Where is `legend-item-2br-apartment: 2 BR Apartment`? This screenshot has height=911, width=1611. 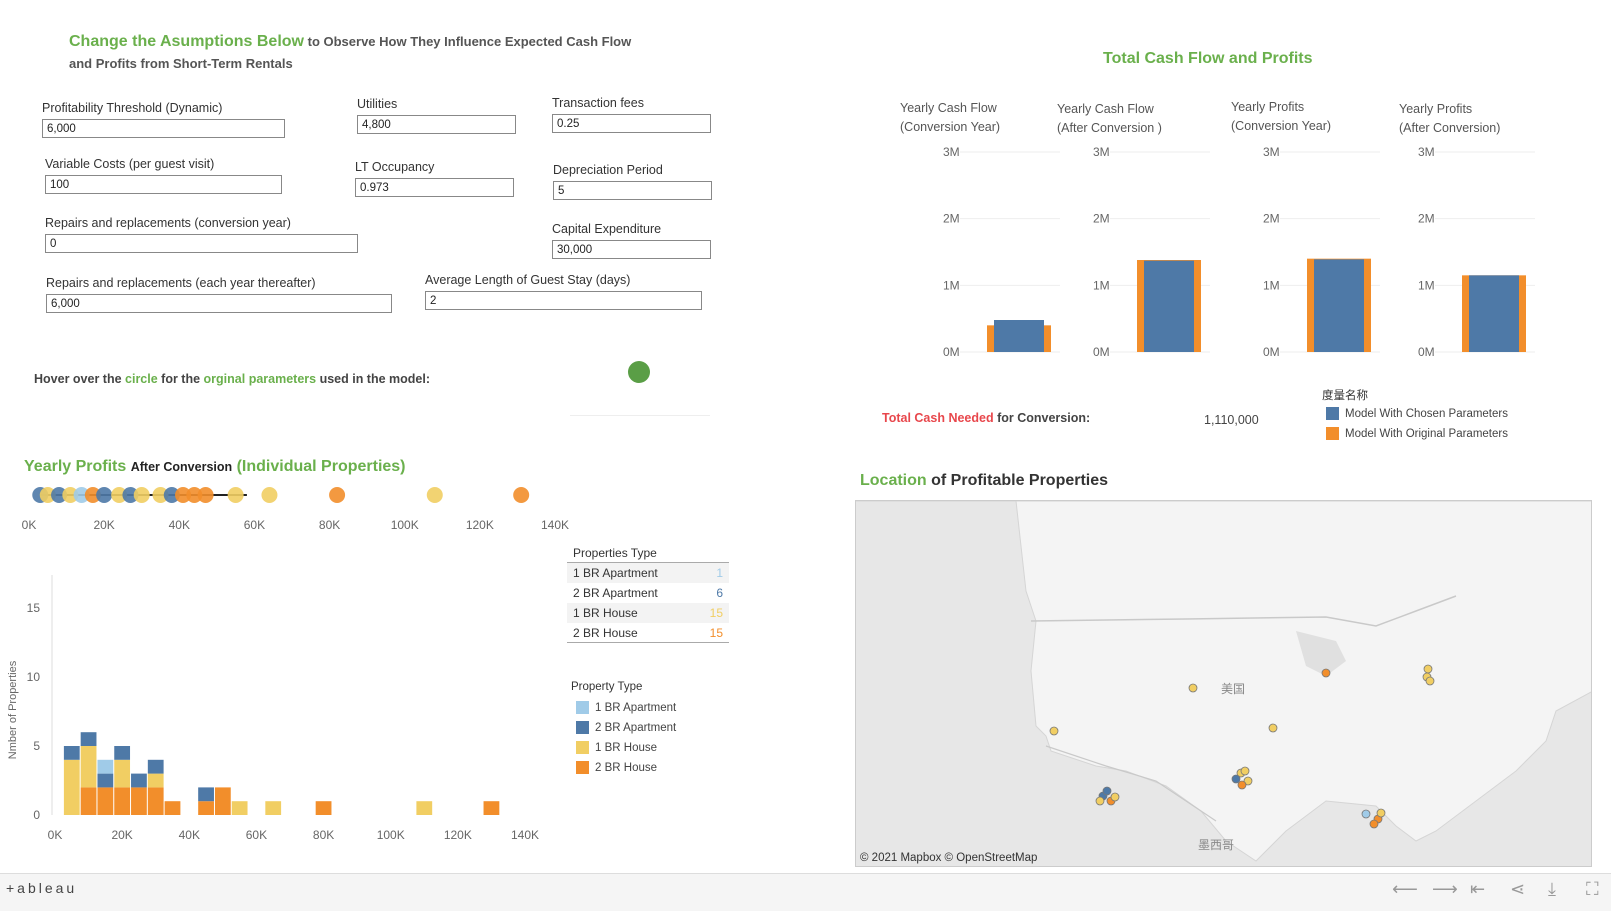
legend-item-2br-apartment: 2 BR Apartment is located at coordinates (626, 727).